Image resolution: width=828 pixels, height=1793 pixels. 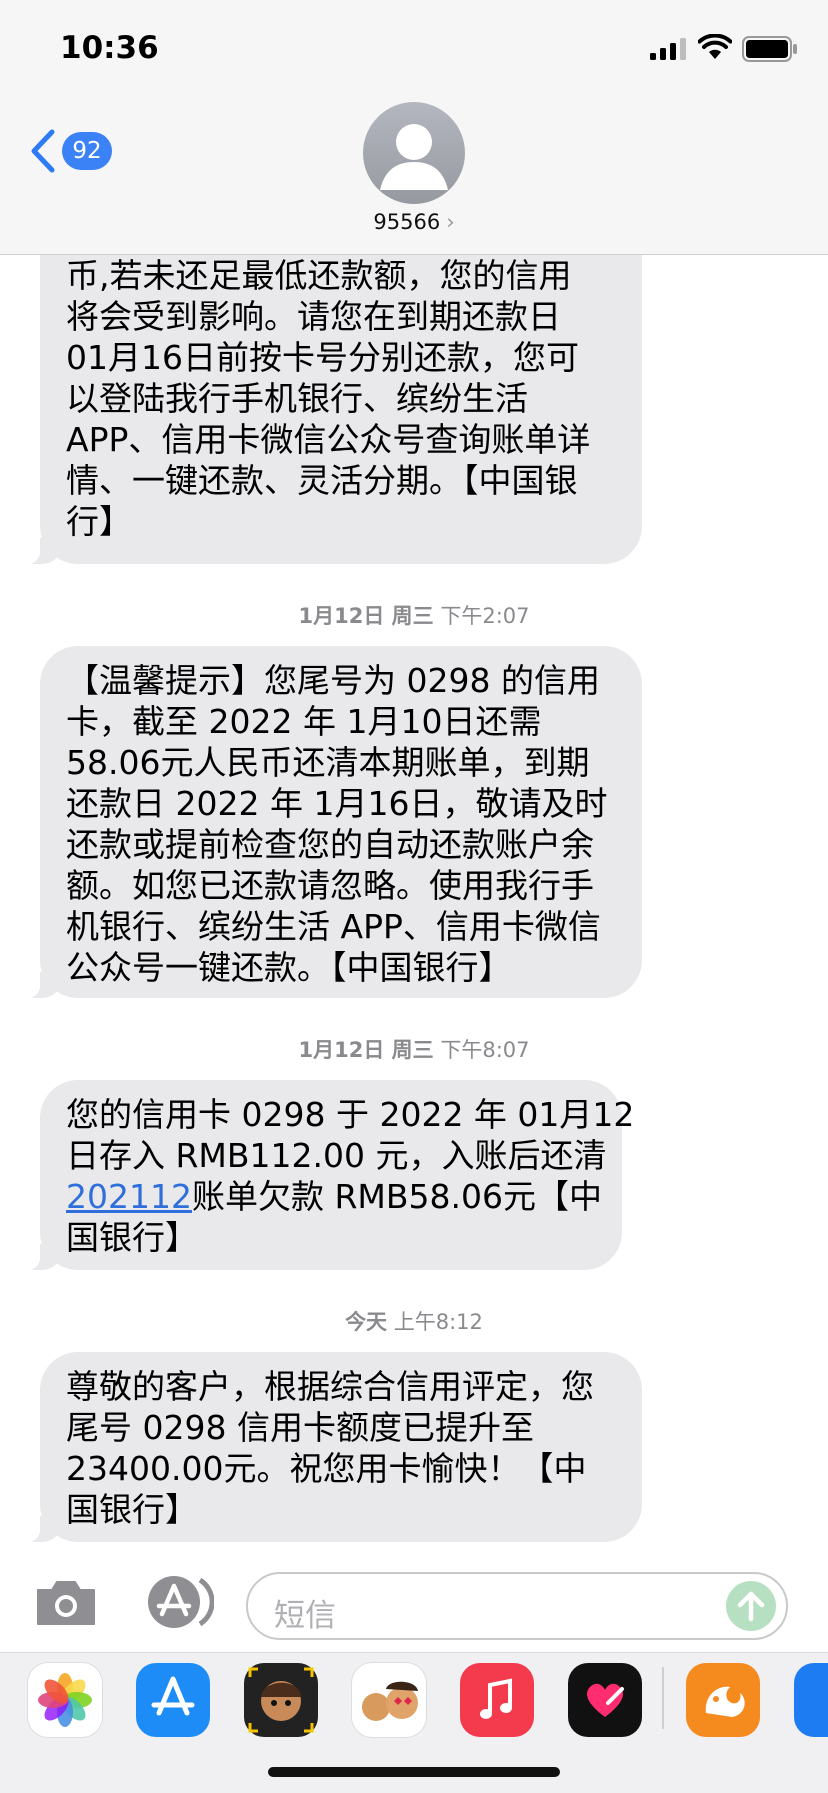 I want to click on uc-browser-app-icon, so click(x=723, y=1700).